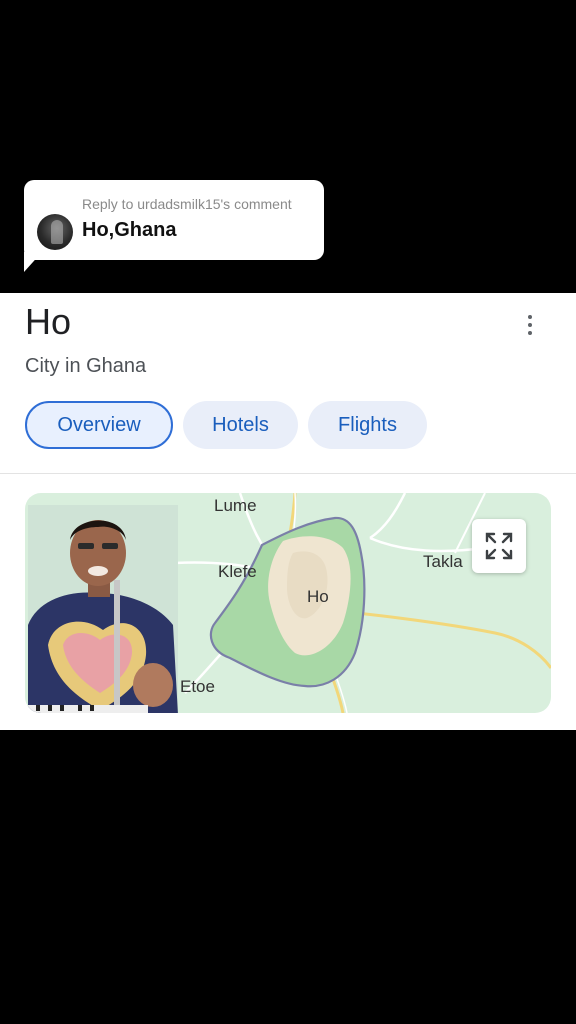  What do you see at coordinates (129, 230) in the screenshot?
I see `reply-text: Ho,Ghana` at bounding box center [129, 230].